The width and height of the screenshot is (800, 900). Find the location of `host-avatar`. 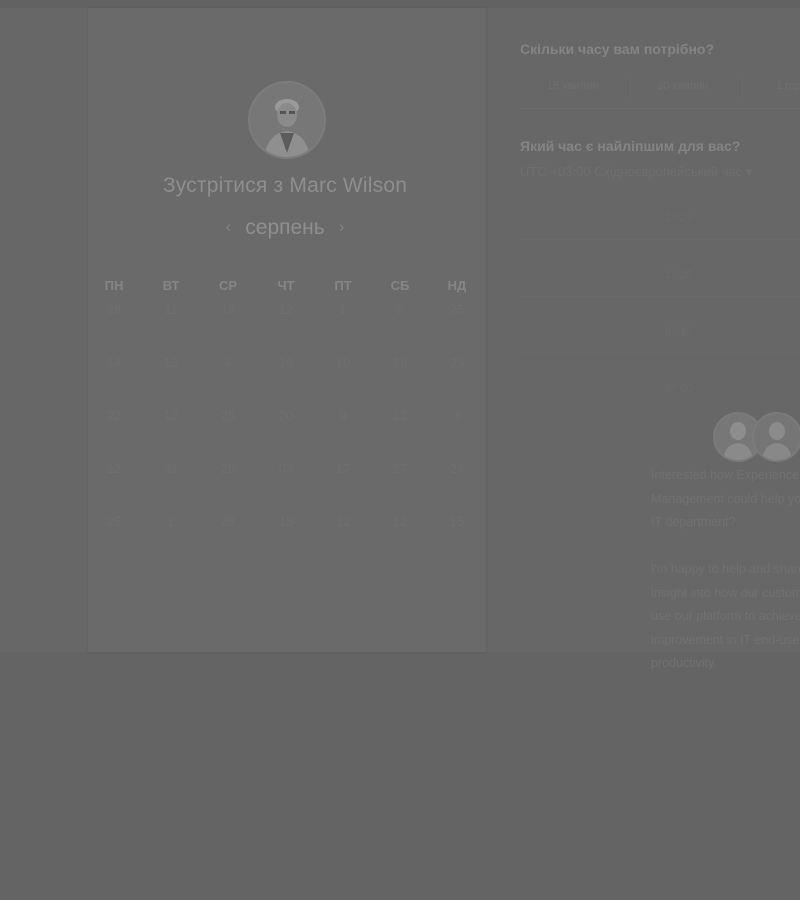

host-avatar is located at coordinates (287, 120).